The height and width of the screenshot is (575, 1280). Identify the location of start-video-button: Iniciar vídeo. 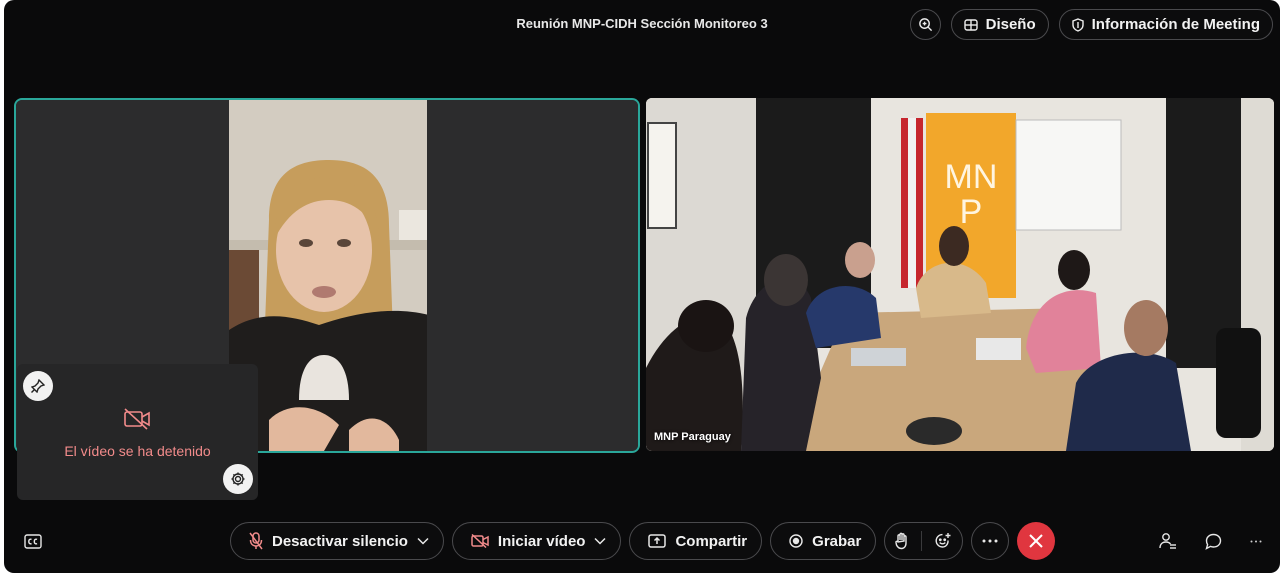
(536, 541).